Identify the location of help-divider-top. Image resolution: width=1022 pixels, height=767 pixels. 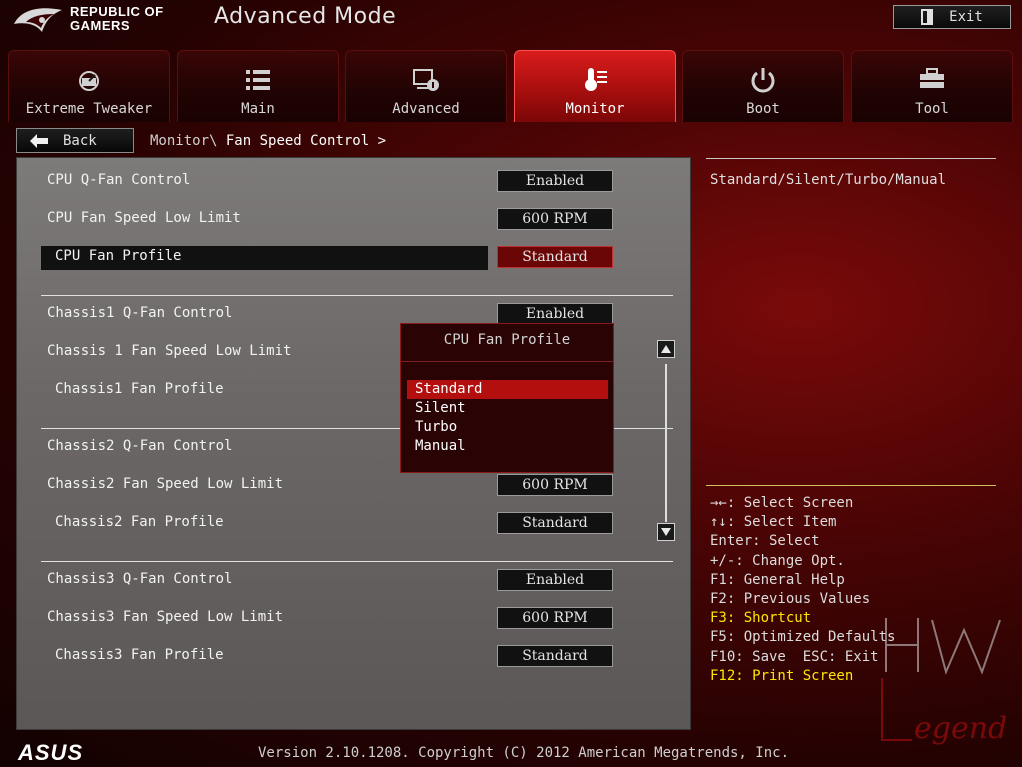
(851, 158).